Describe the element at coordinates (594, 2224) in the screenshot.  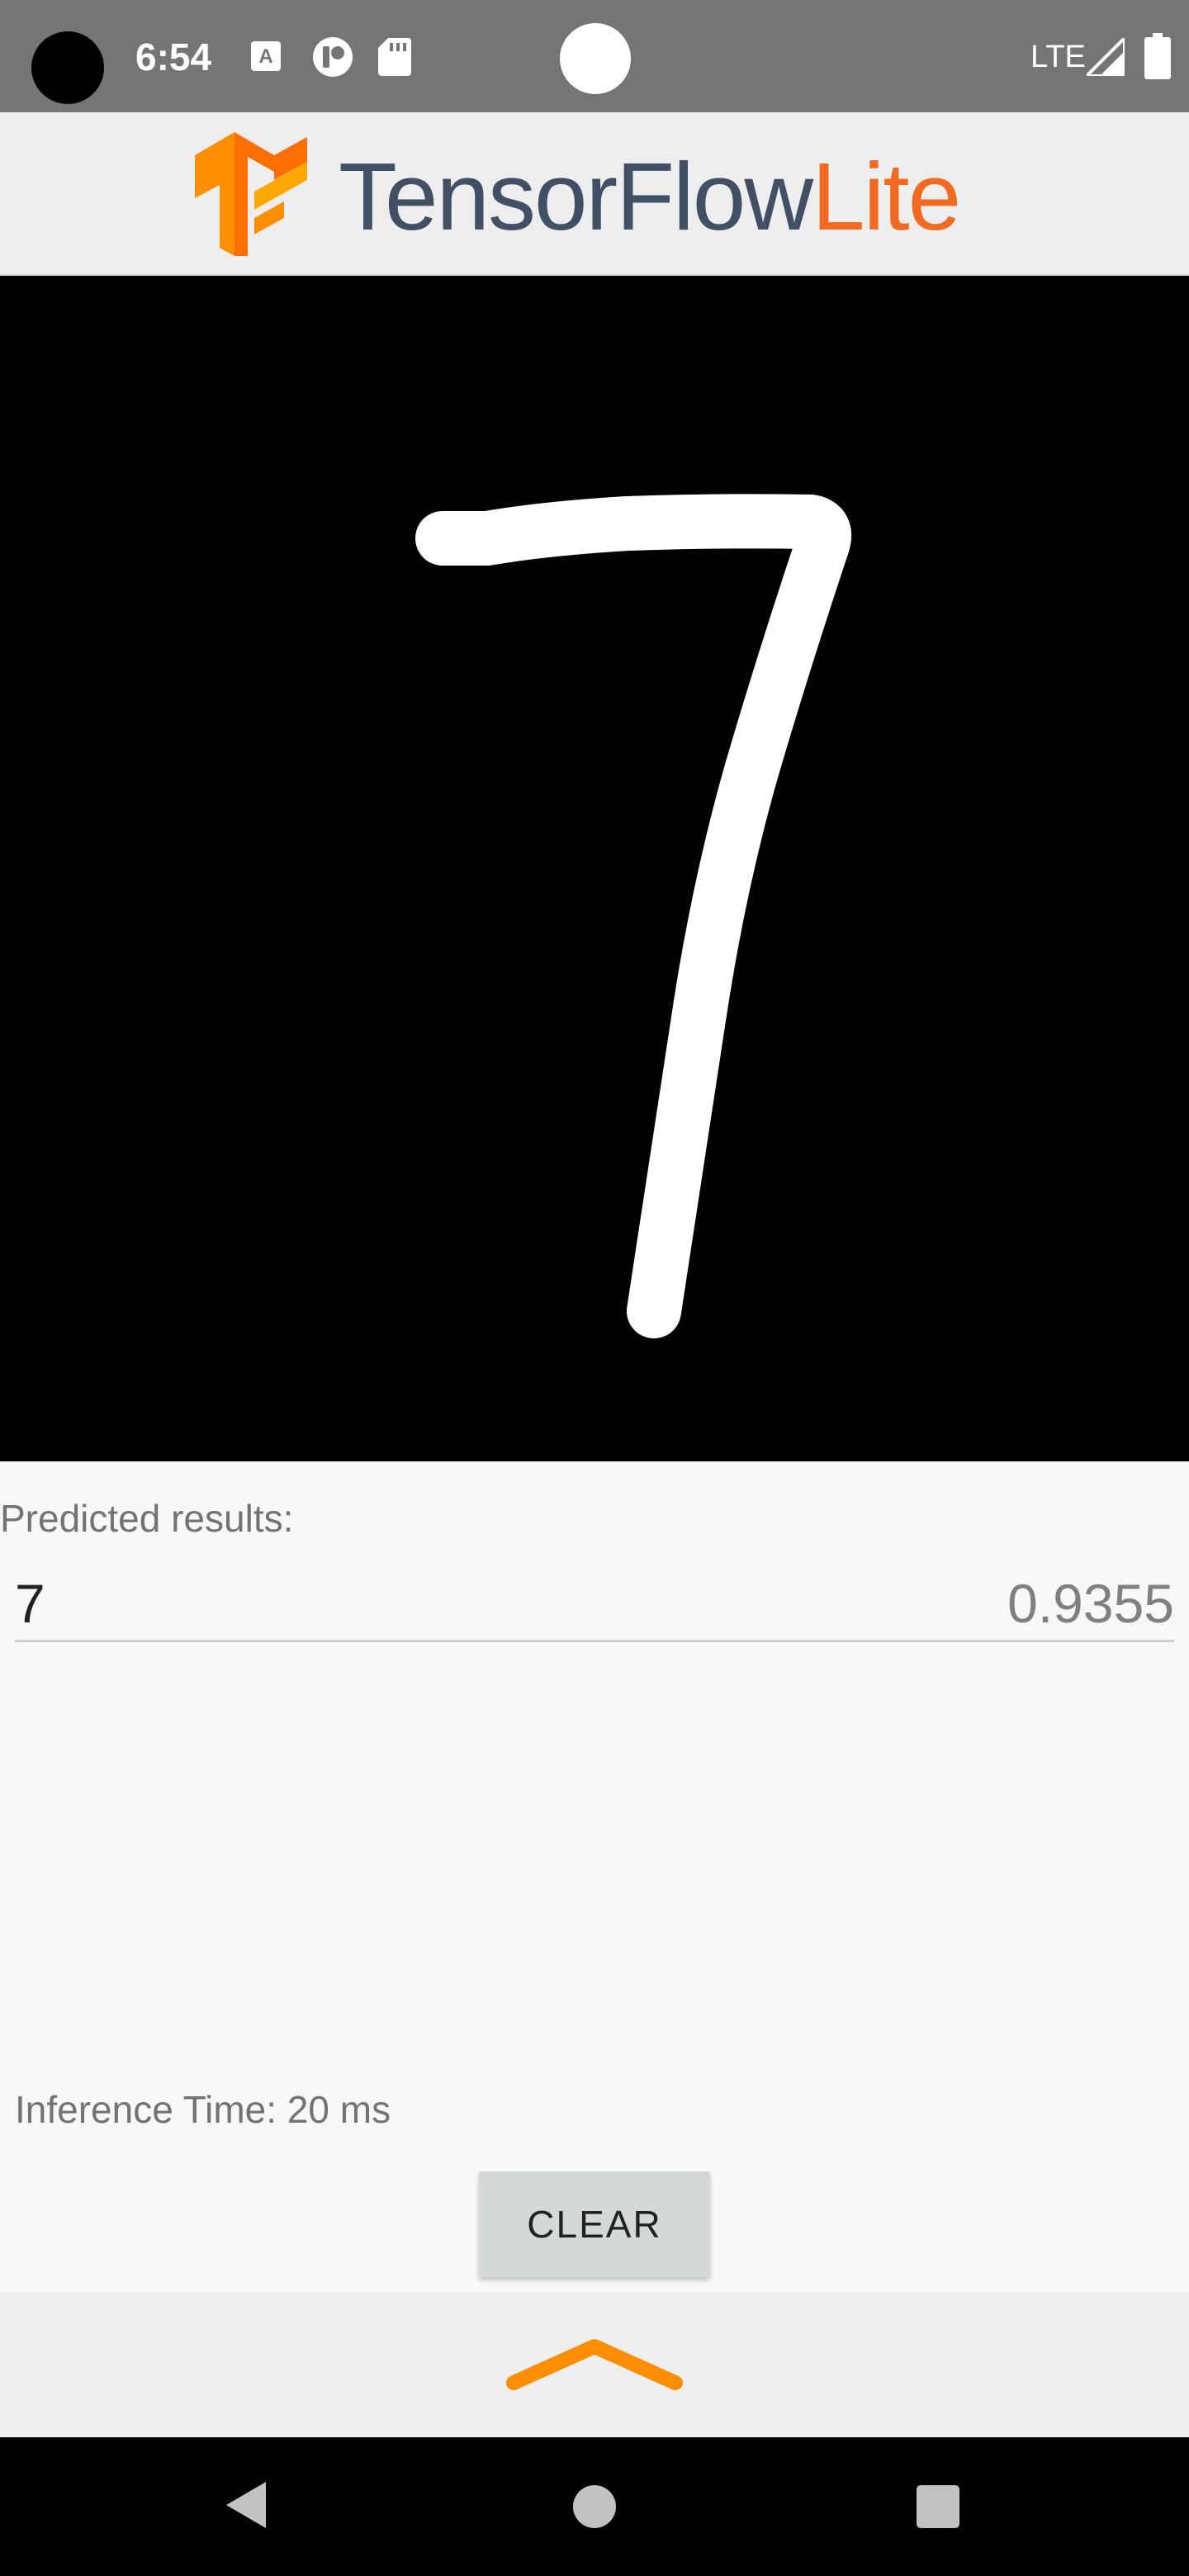
I see `clear-button: CLEAR` at that location.